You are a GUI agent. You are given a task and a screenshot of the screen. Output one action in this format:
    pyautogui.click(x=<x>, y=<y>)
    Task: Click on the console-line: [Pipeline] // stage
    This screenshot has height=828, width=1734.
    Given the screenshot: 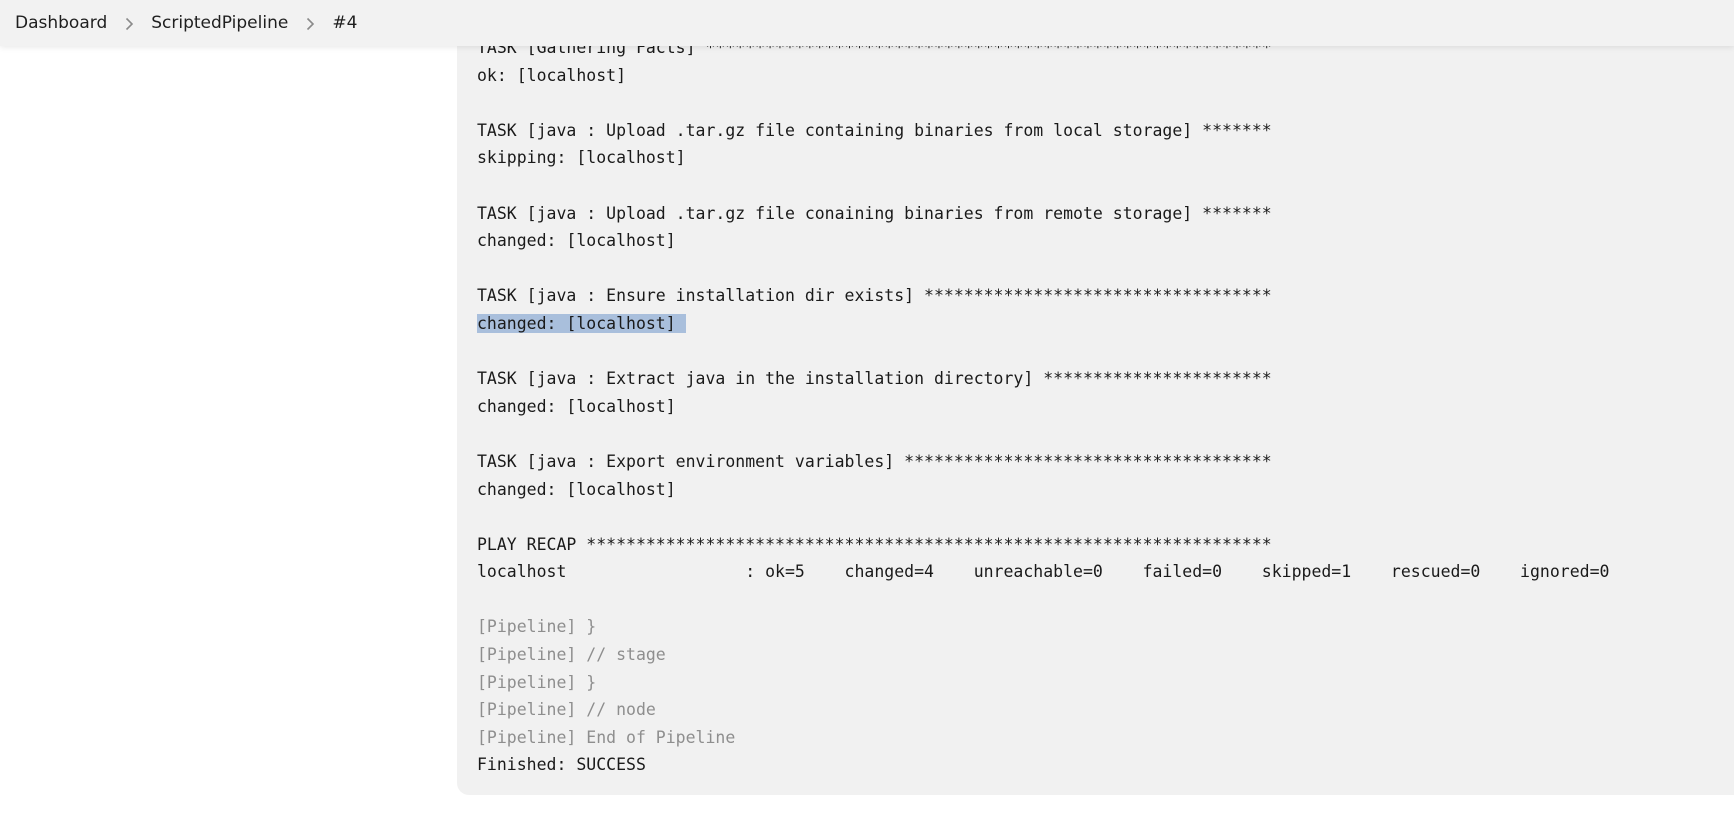 What is the action you would take?
    pyautogui.click(x=1043, y=655)
    